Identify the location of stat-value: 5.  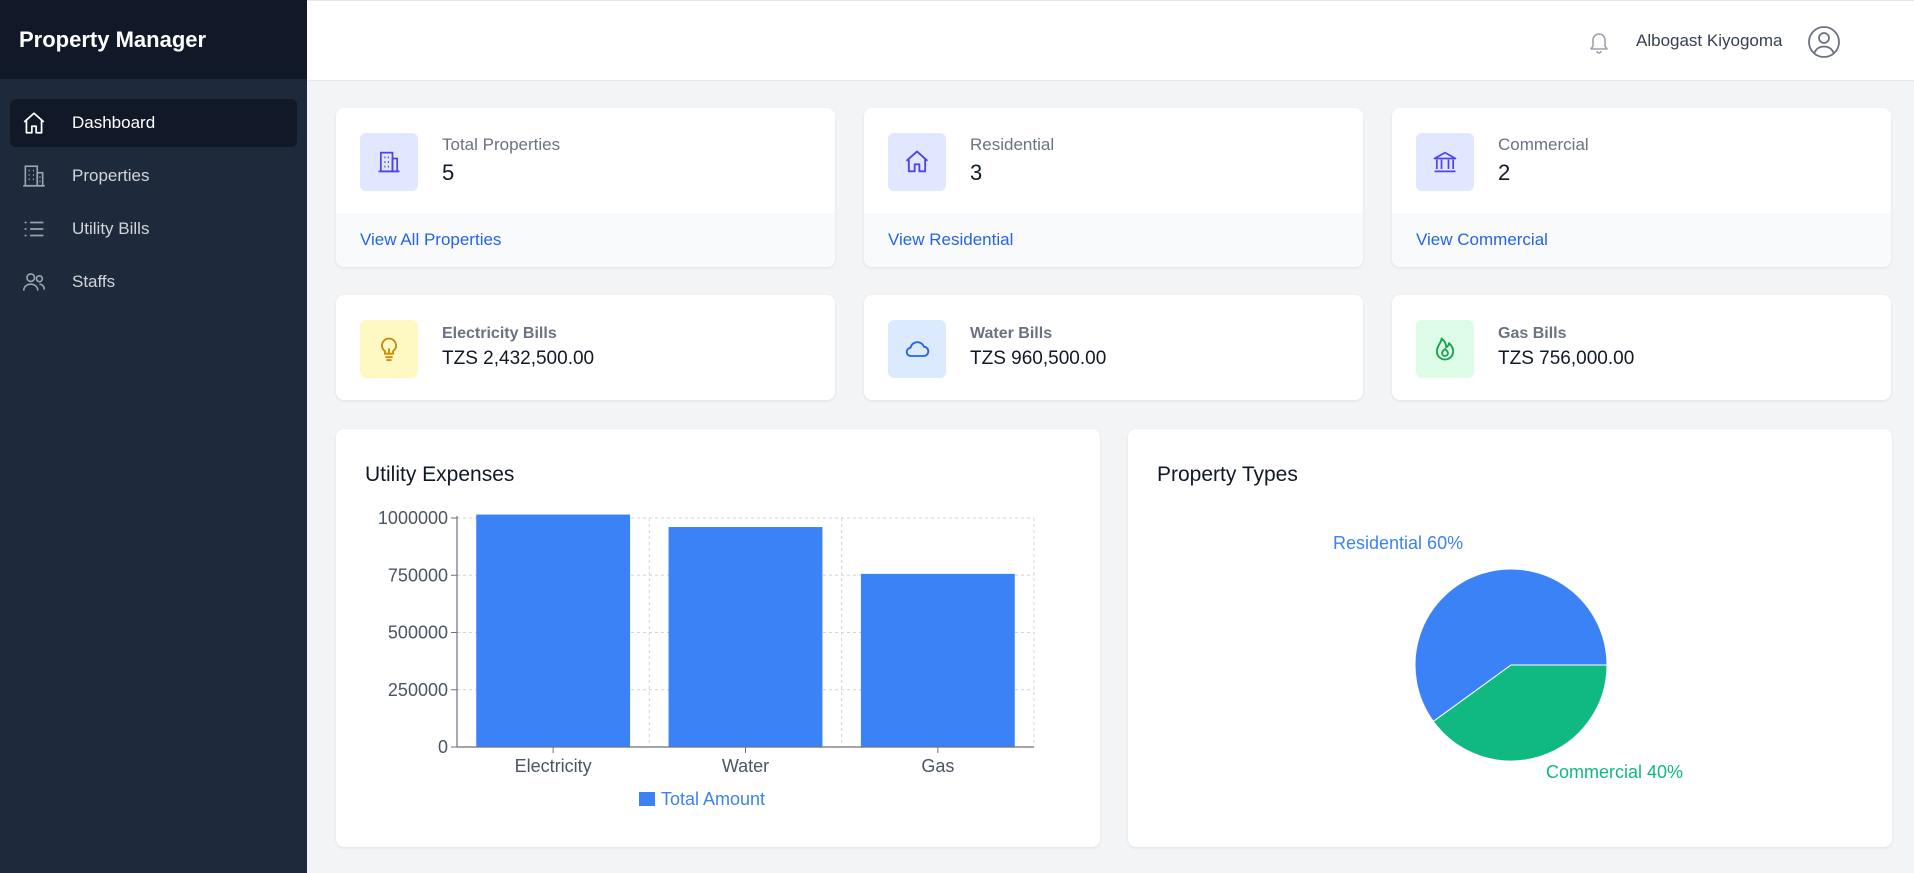
(448, 172).